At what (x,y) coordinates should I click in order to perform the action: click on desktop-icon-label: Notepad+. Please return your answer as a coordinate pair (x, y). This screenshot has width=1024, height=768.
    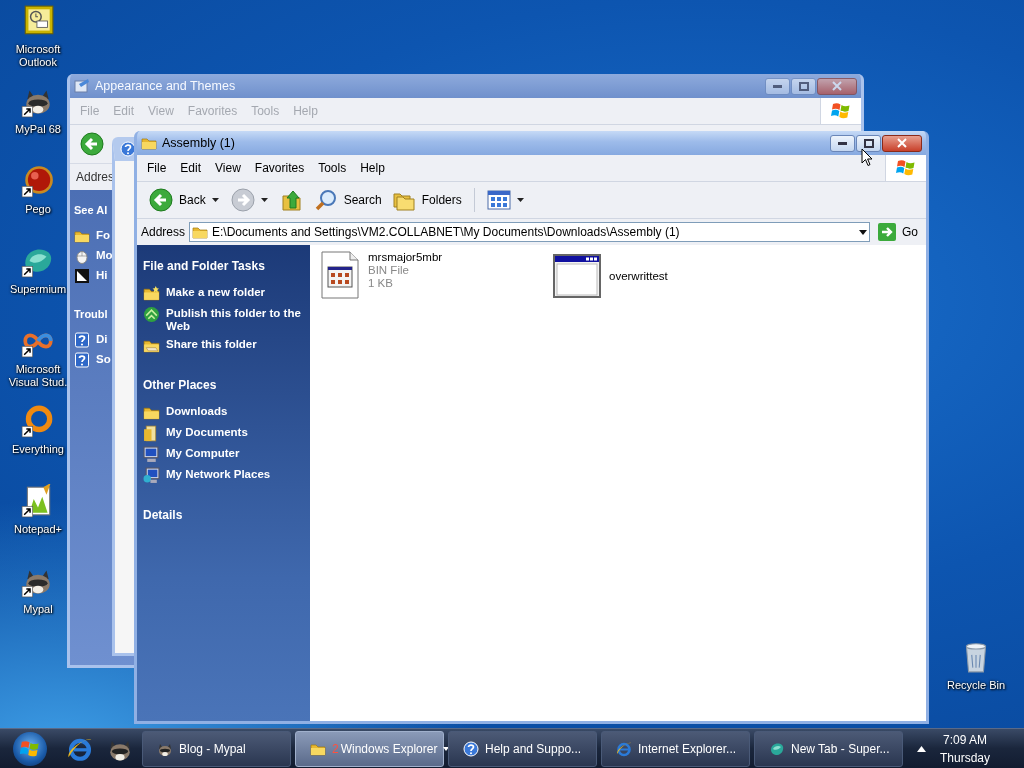
    Looking at the image, I should click on (38, 529).